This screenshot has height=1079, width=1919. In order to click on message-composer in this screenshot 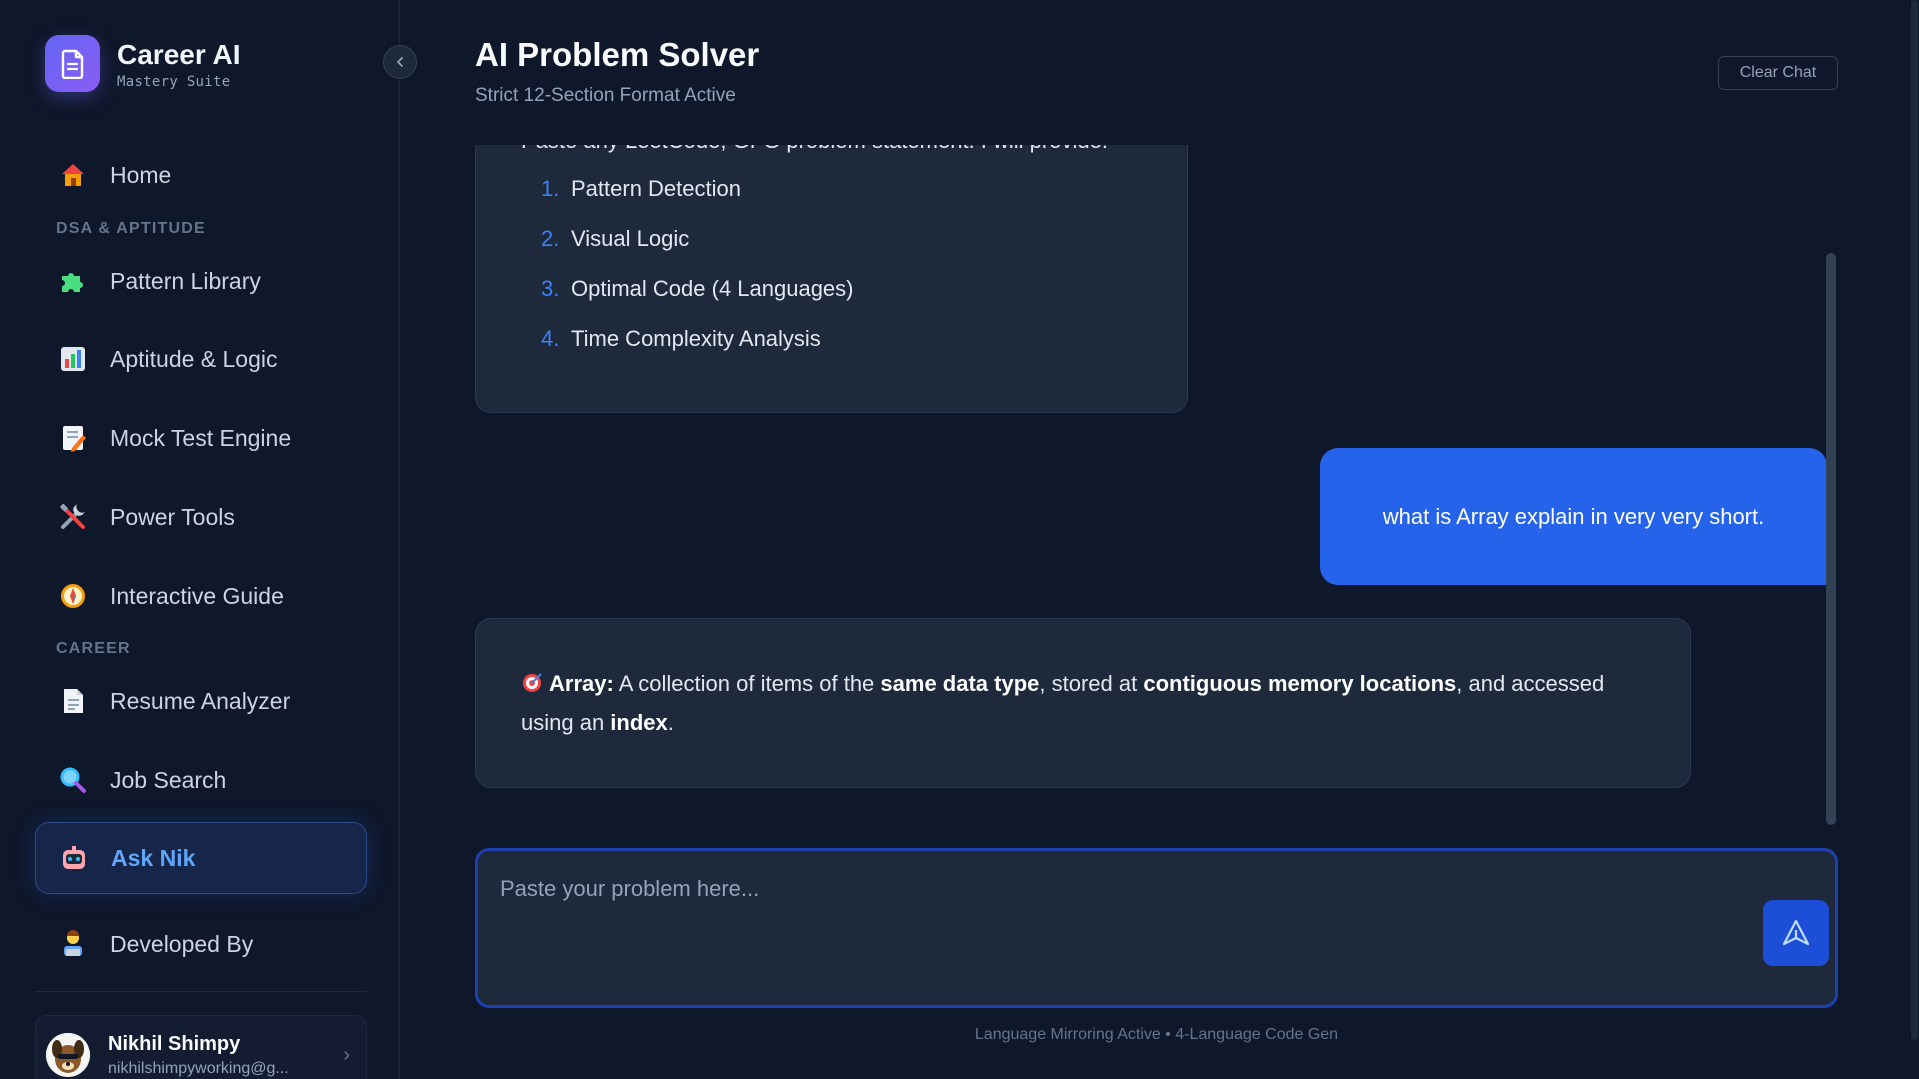, I will do `click(1156, 928)`.